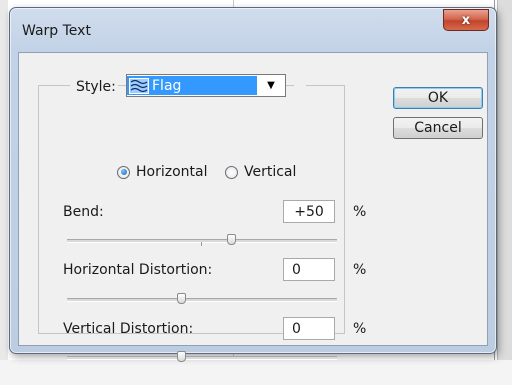 The width and height of the screenshot is (512, 385). Describe the element at coordinates (296, 328) in the screenshot. I see `vertical-distortion-value: 0` at that location.